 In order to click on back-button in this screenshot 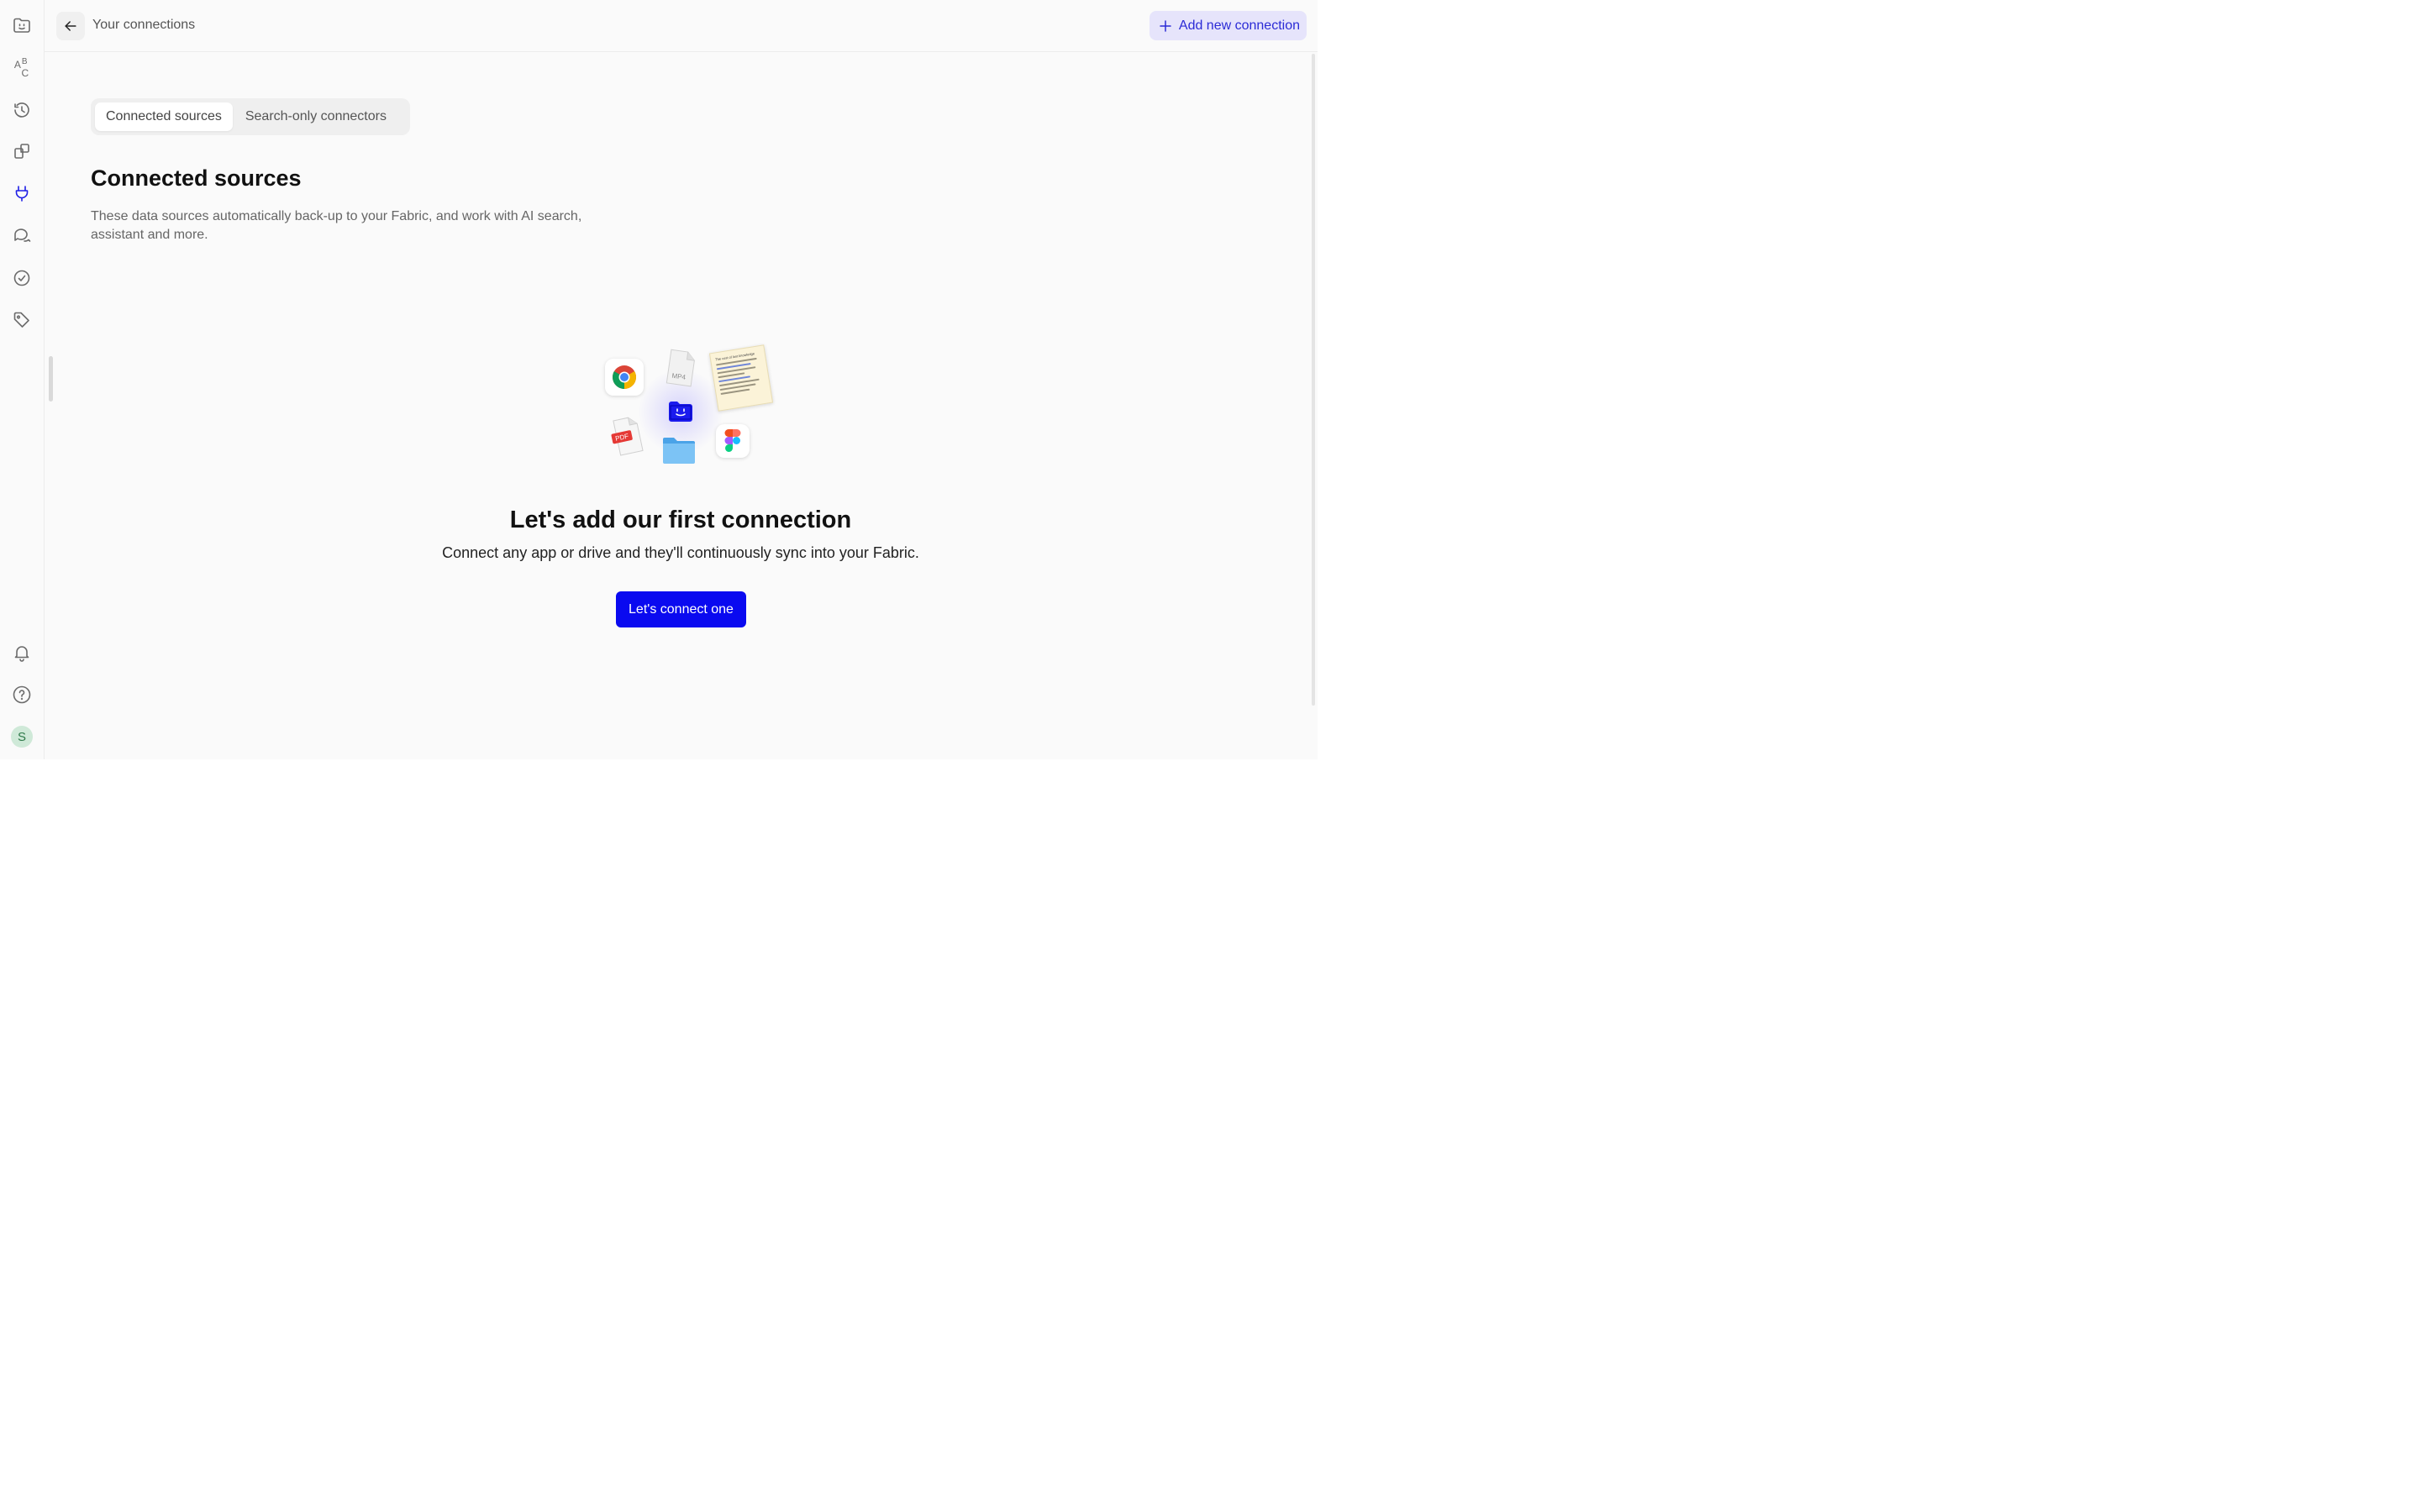, I will do `click(70, 26)`.